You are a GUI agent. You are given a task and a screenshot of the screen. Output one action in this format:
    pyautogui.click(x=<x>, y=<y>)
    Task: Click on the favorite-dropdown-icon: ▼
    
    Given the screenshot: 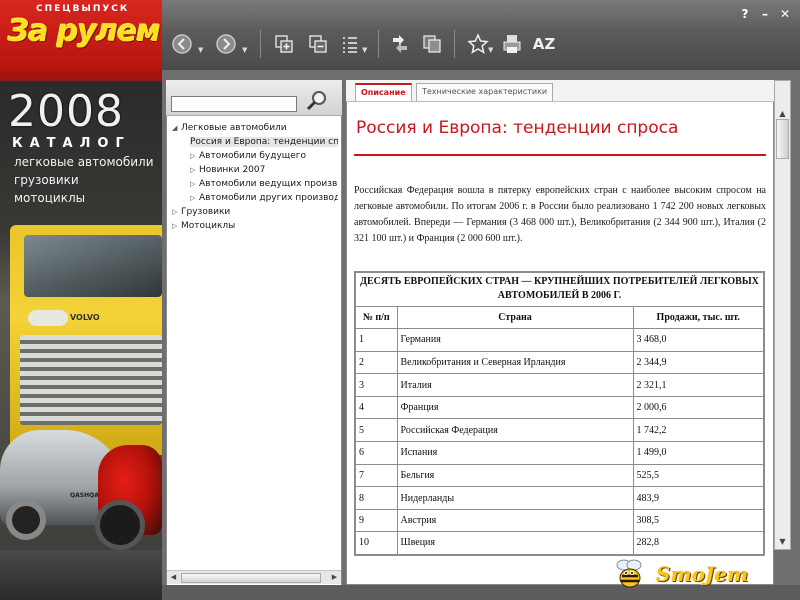 What is the action you would take?
    pyautogui.click(x=490, y=50)
    